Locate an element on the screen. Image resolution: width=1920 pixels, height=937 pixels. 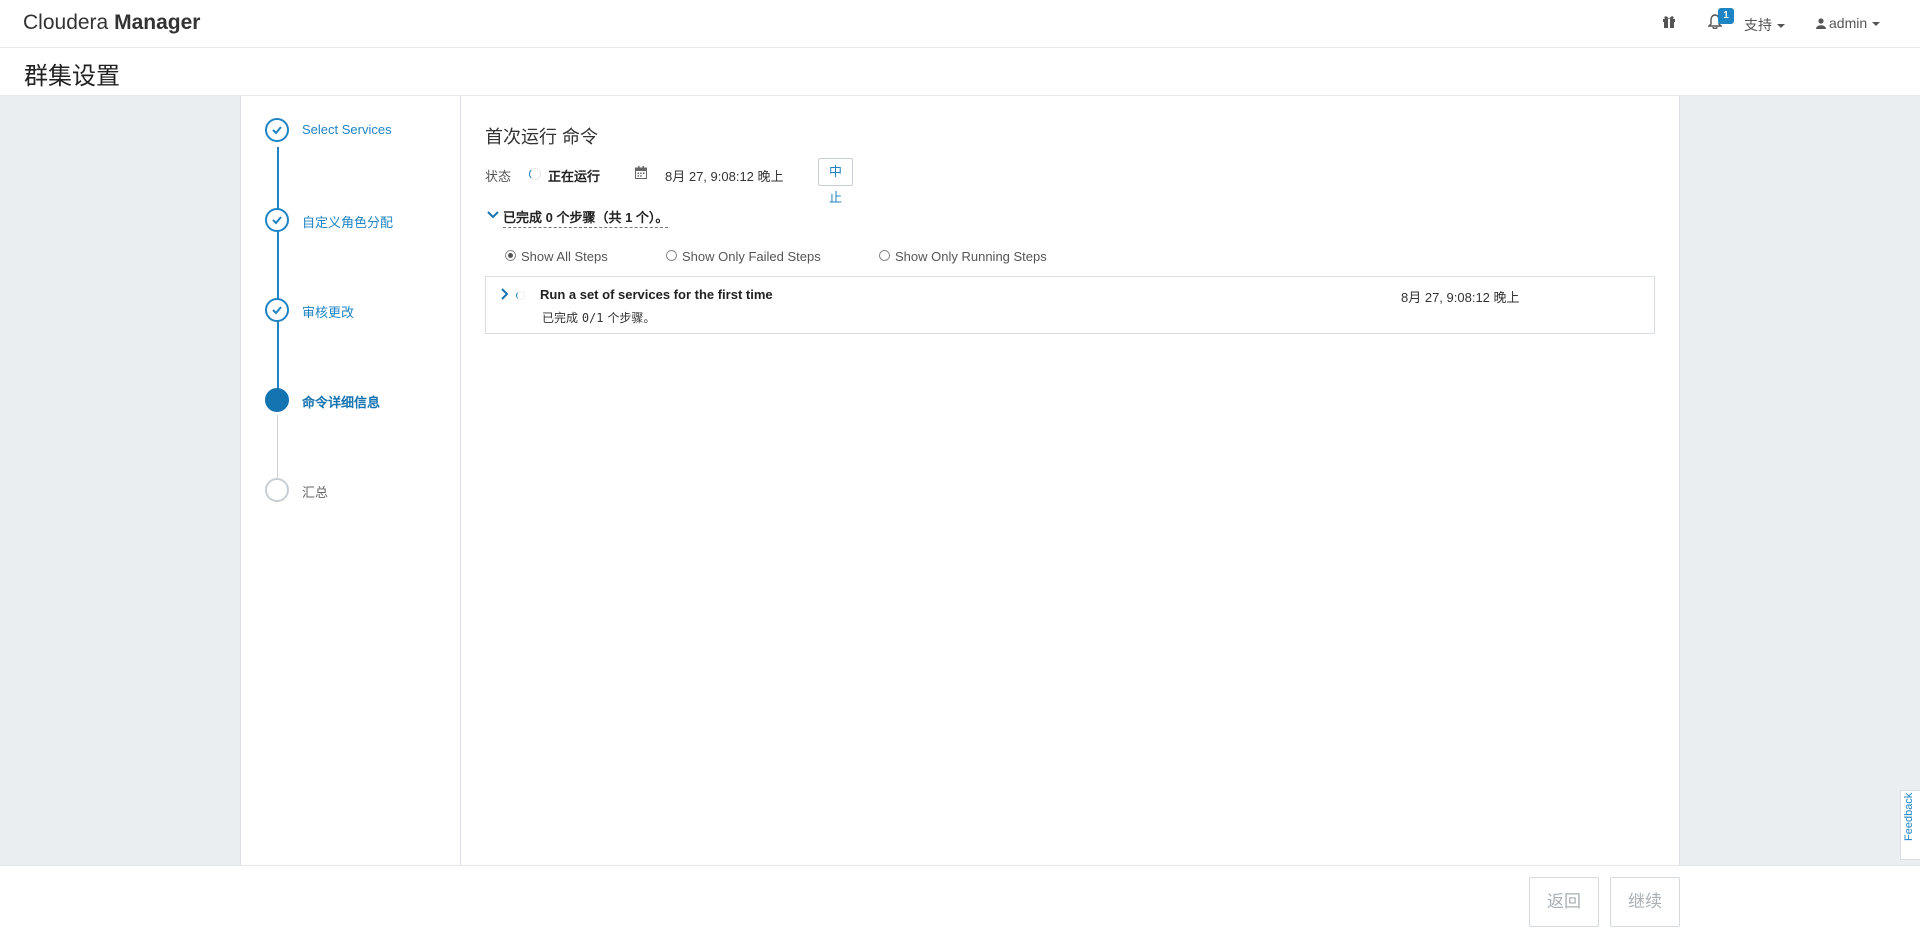
step-title: Run a set of services for the first time is located at coordinates (656, 294).